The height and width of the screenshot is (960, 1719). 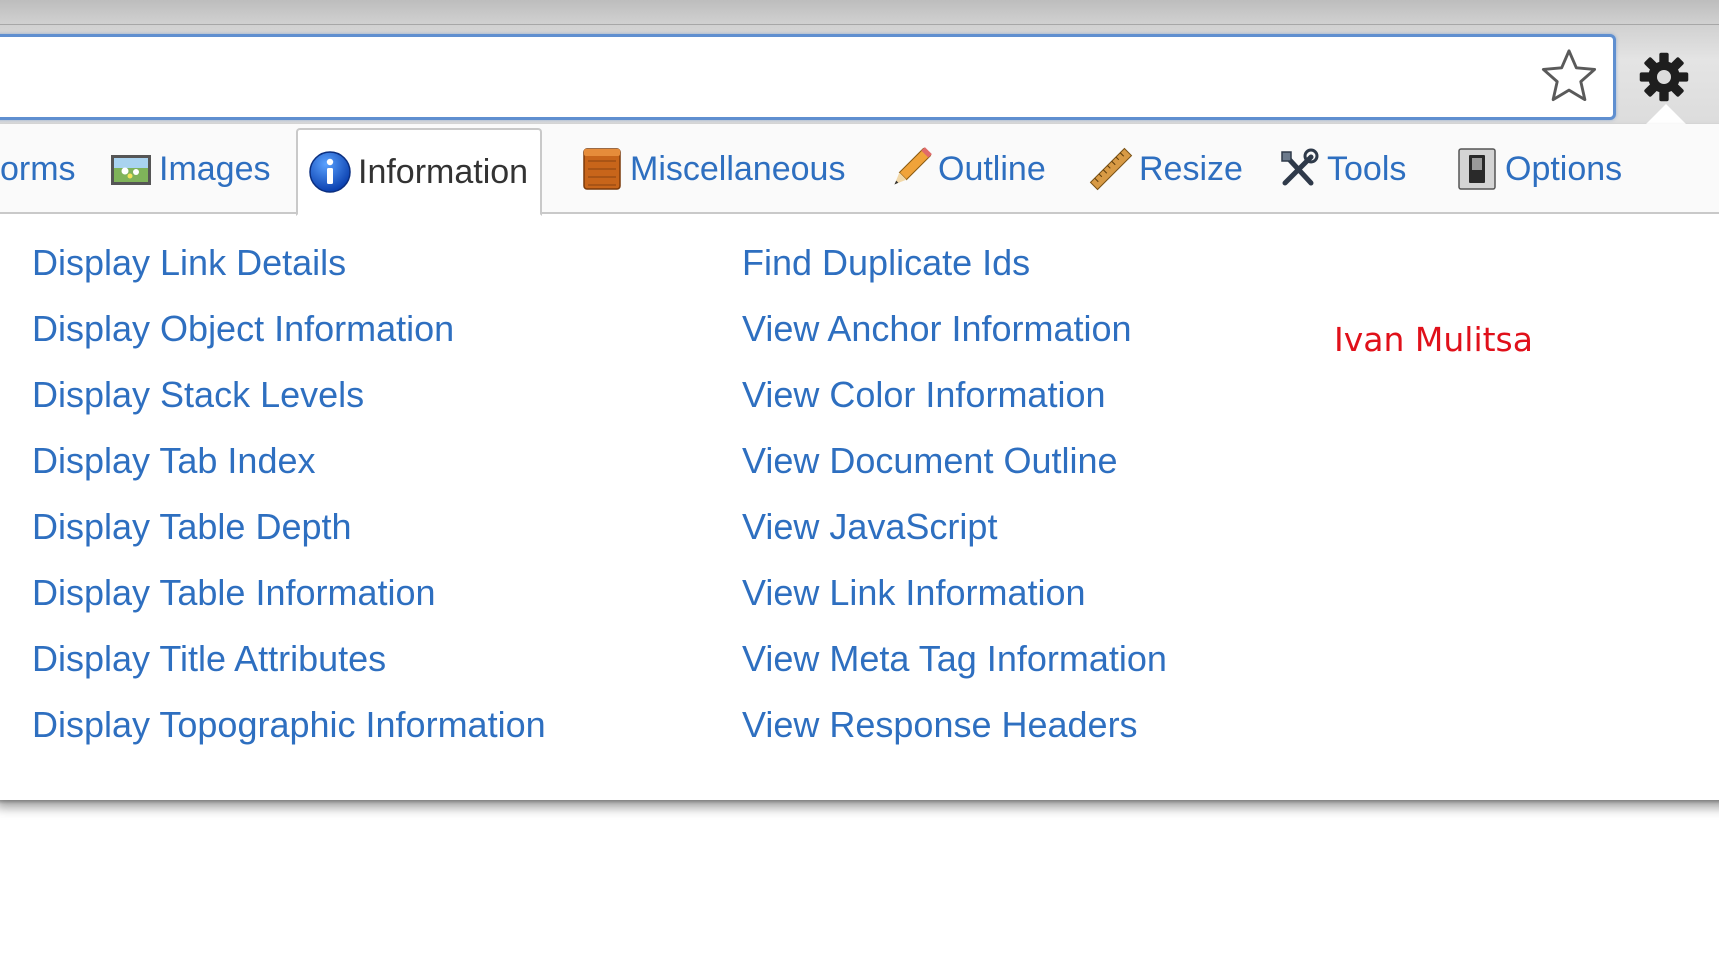 I want to click on info-icon, so click(x=330, y=172).